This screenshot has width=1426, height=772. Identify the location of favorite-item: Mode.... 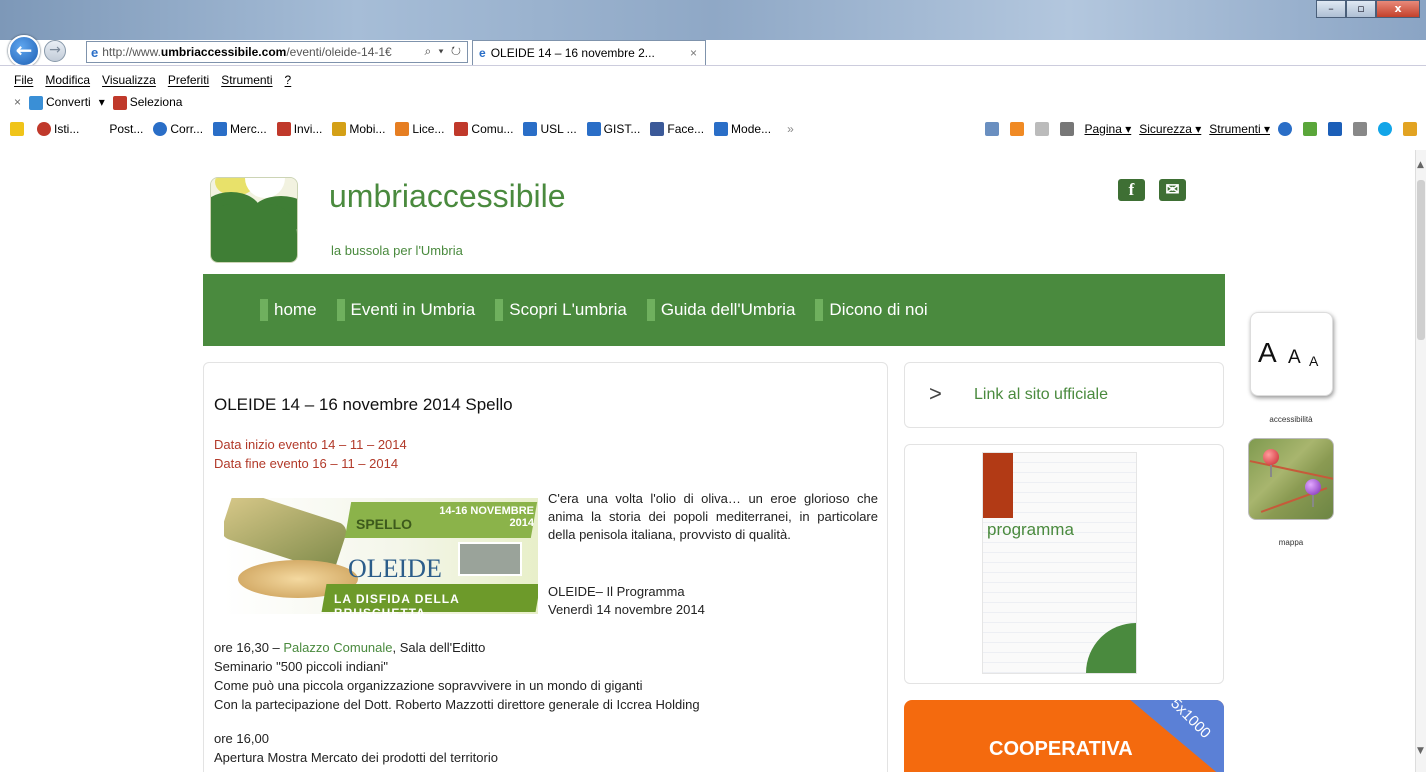
(742, 129).